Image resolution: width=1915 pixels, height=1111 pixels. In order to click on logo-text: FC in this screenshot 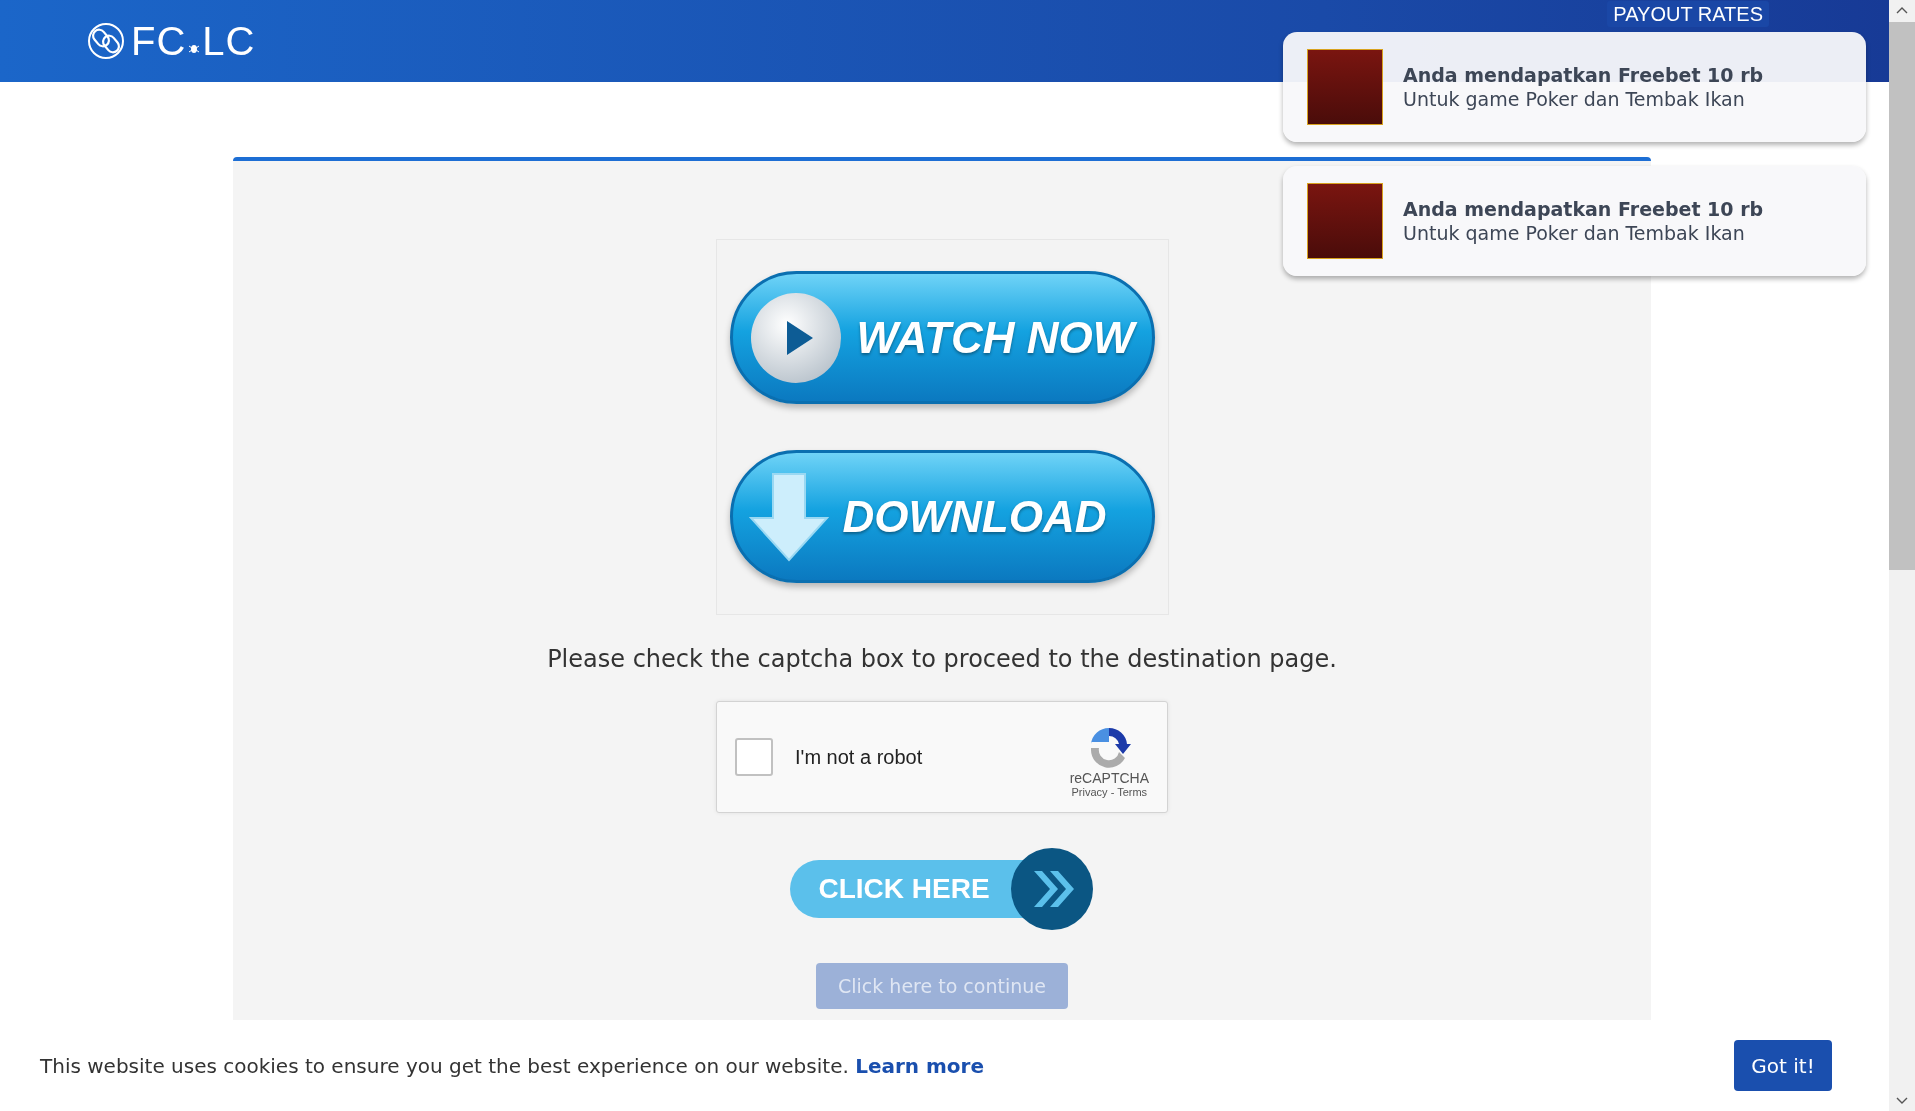, I will do `click(159, 41)`.